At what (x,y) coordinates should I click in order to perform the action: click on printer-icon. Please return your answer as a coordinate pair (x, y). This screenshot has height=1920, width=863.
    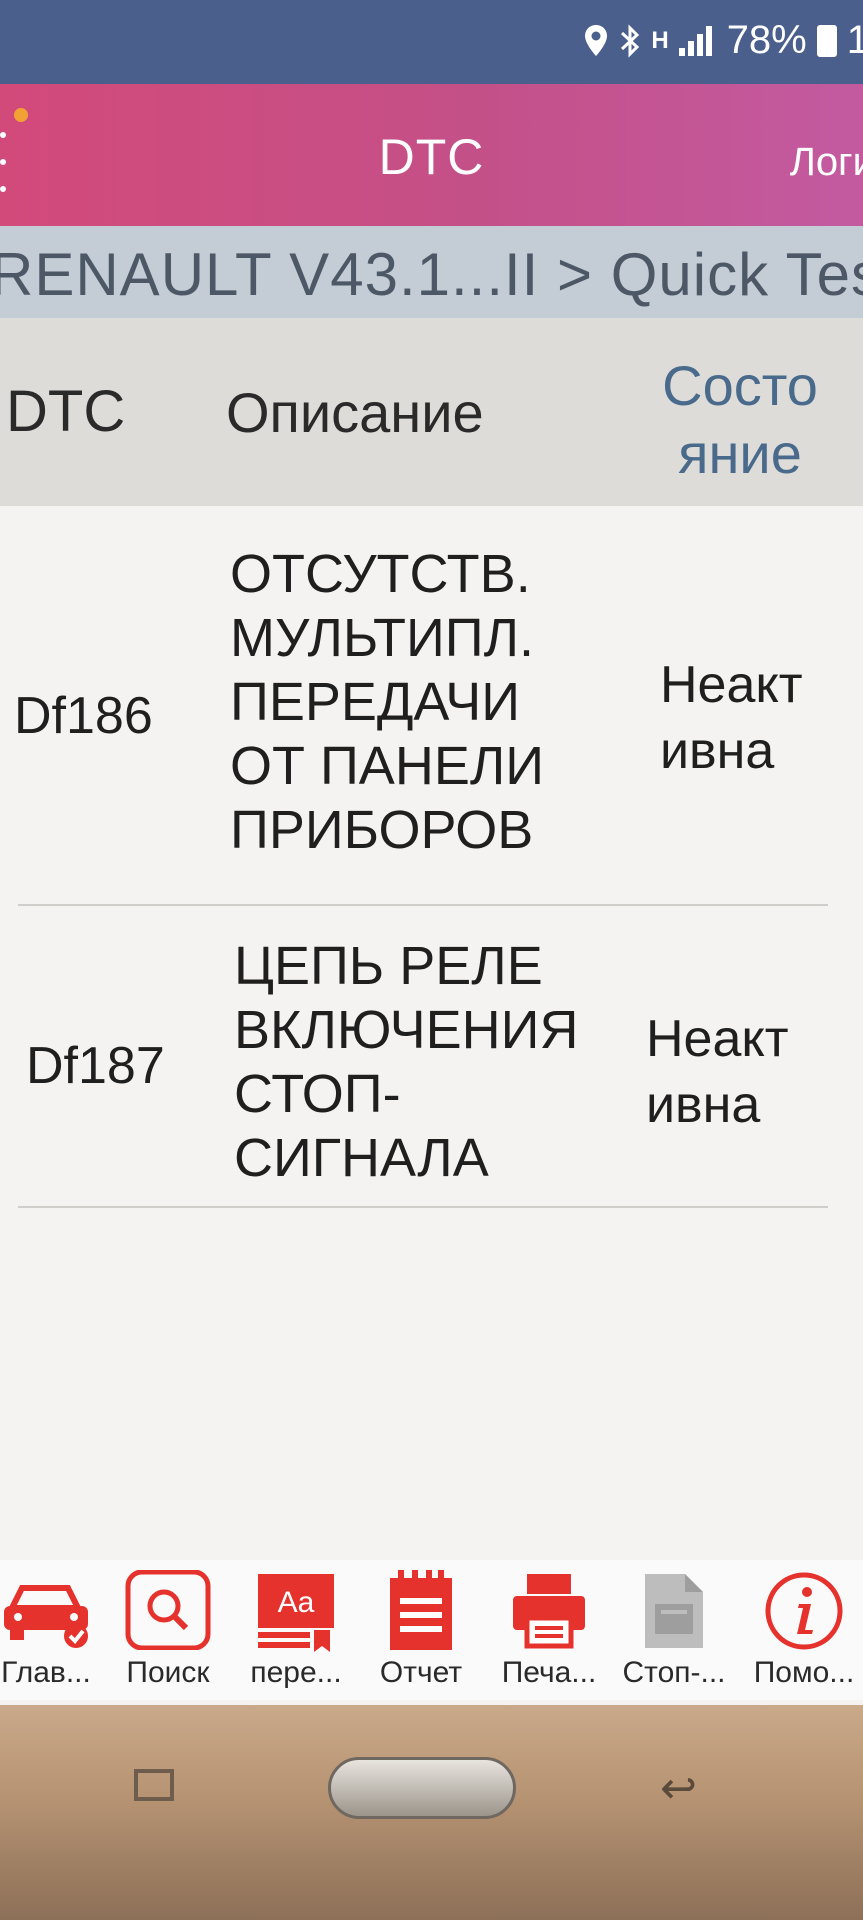
    Looking at the image, I should click on (549, 1611).